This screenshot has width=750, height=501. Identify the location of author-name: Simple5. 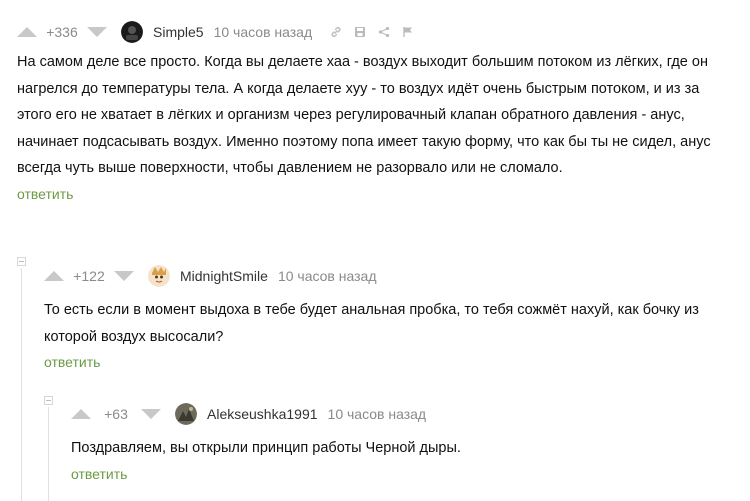
(178, 32).